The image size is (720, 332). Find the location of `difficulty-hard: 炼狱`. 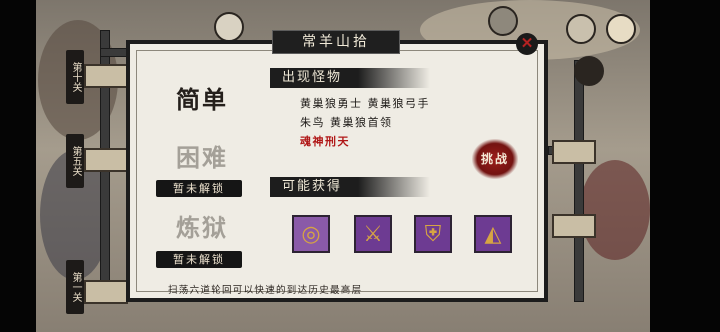

difficulty-hard: 炼狱 is located at coordinates (202, 228).